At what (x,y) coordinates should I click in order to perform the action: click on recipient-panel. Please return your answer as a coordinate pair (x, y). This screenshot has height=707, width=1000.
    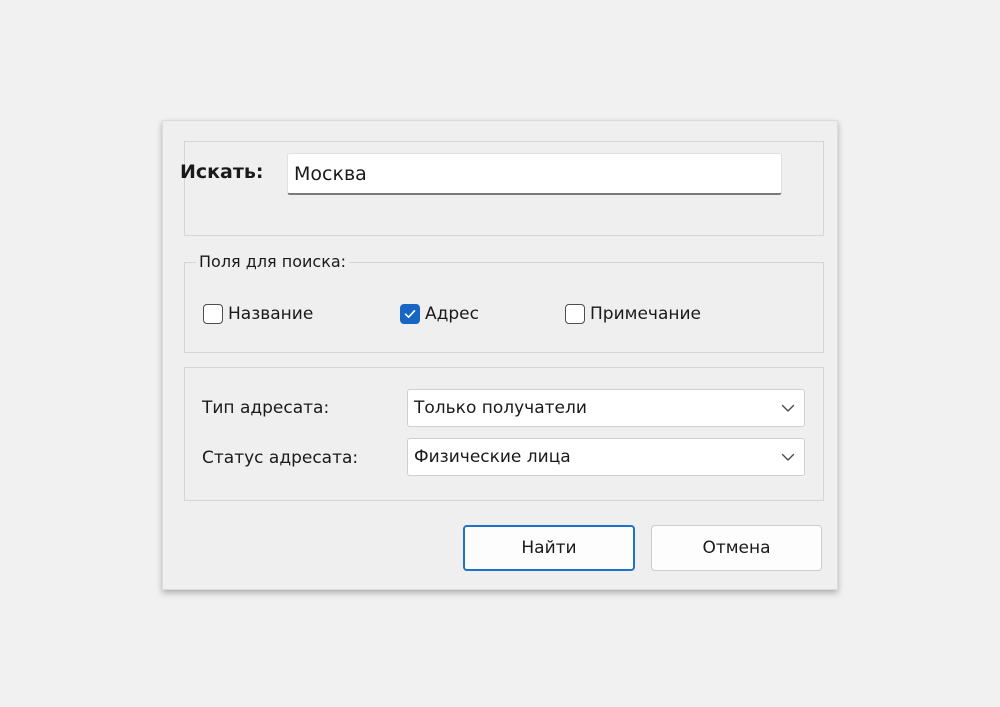
    Looking at the image, I should click on (504, 434).